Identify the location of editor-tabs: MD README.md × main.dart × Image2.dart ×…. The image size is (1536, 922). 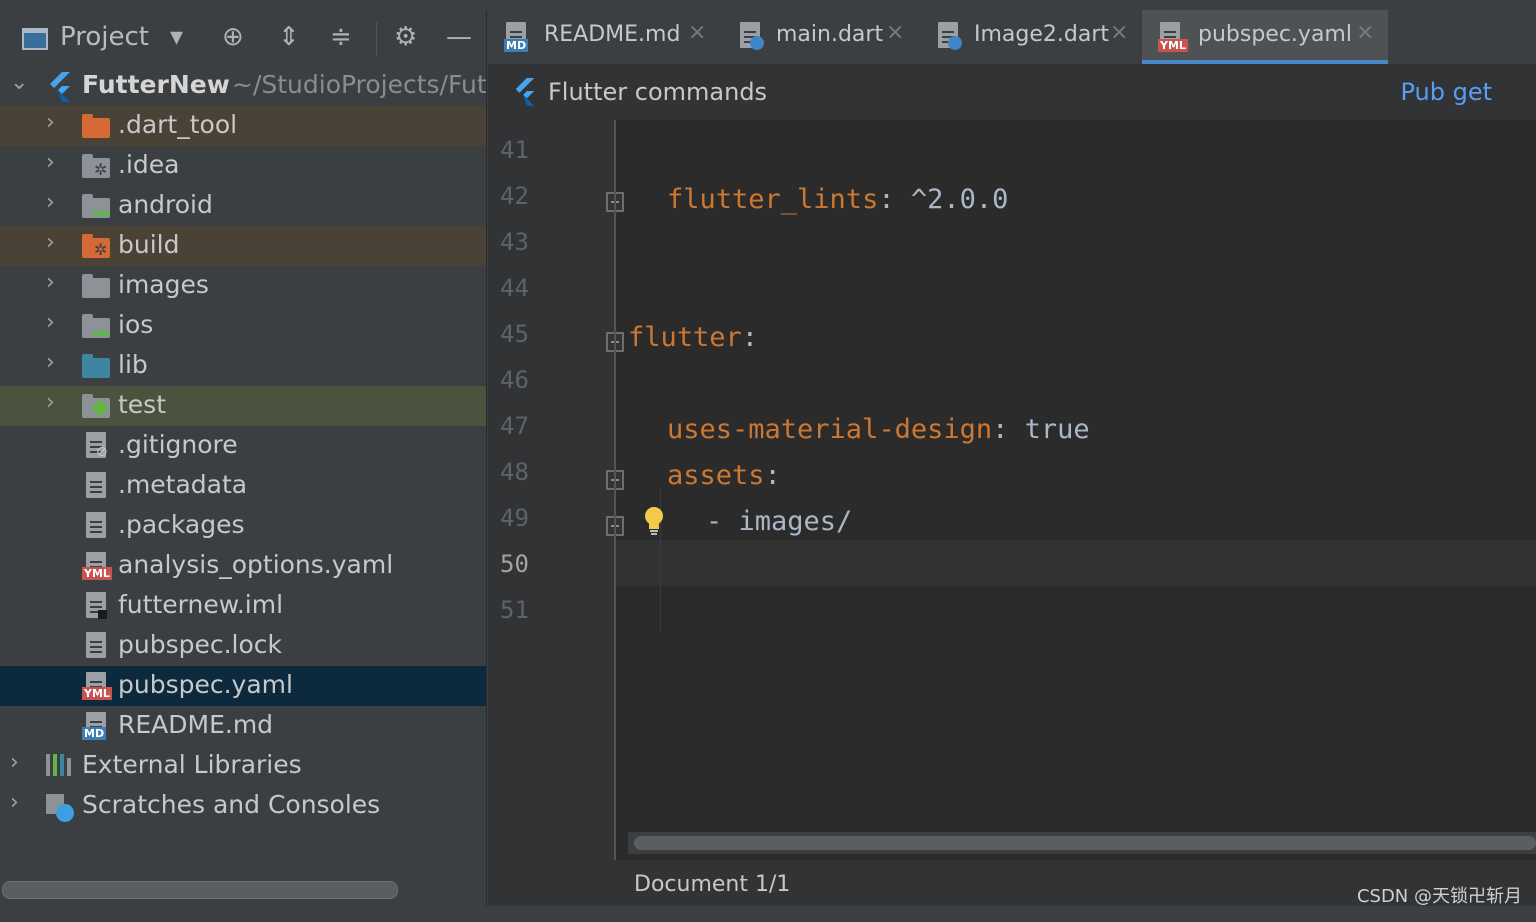
(1012, 37).